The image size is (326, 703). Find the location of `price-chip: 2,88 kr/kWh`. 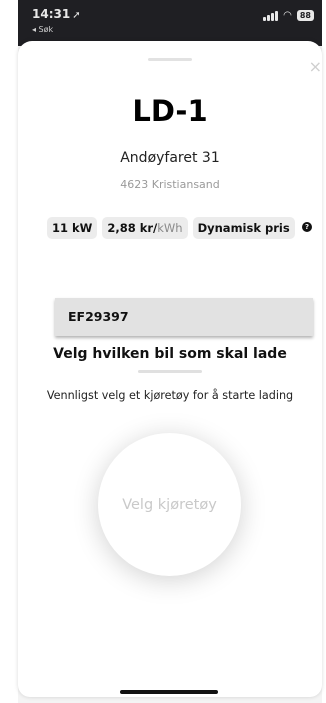

price-chip: 2,88 kr/kWh is located at coordinates (145, 228).